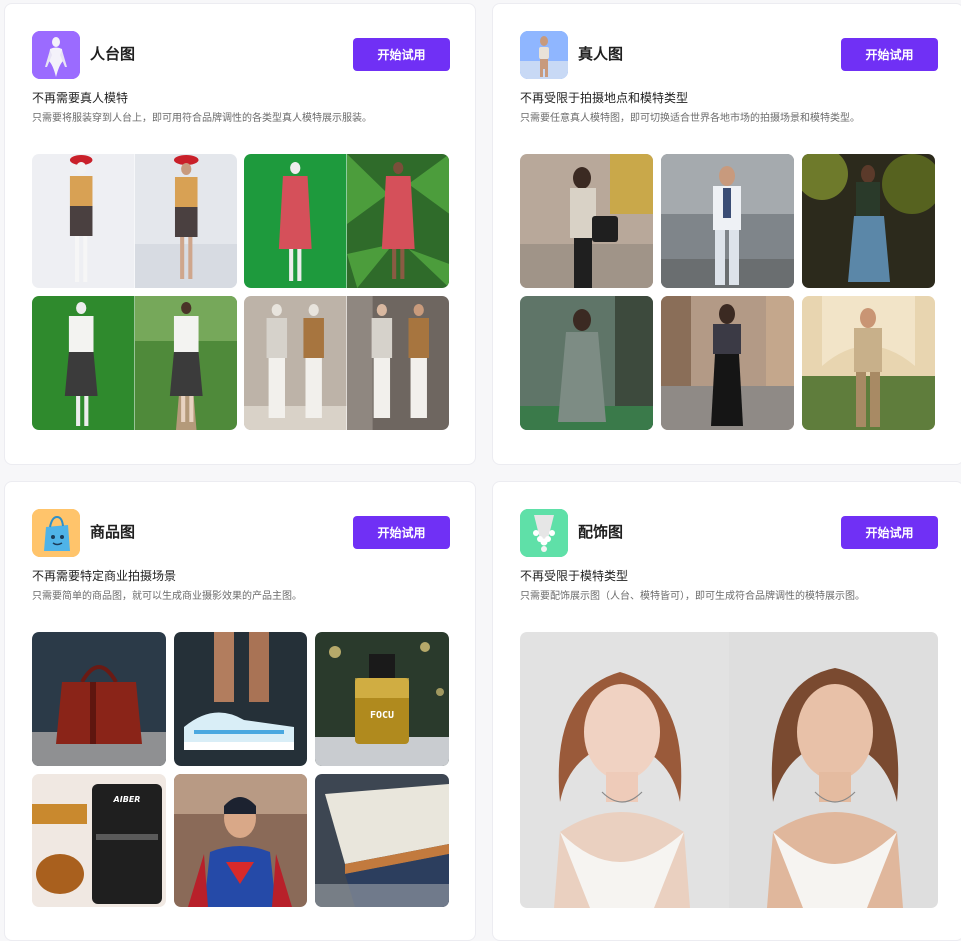  I want to click on model-icon, so click(544, 55).